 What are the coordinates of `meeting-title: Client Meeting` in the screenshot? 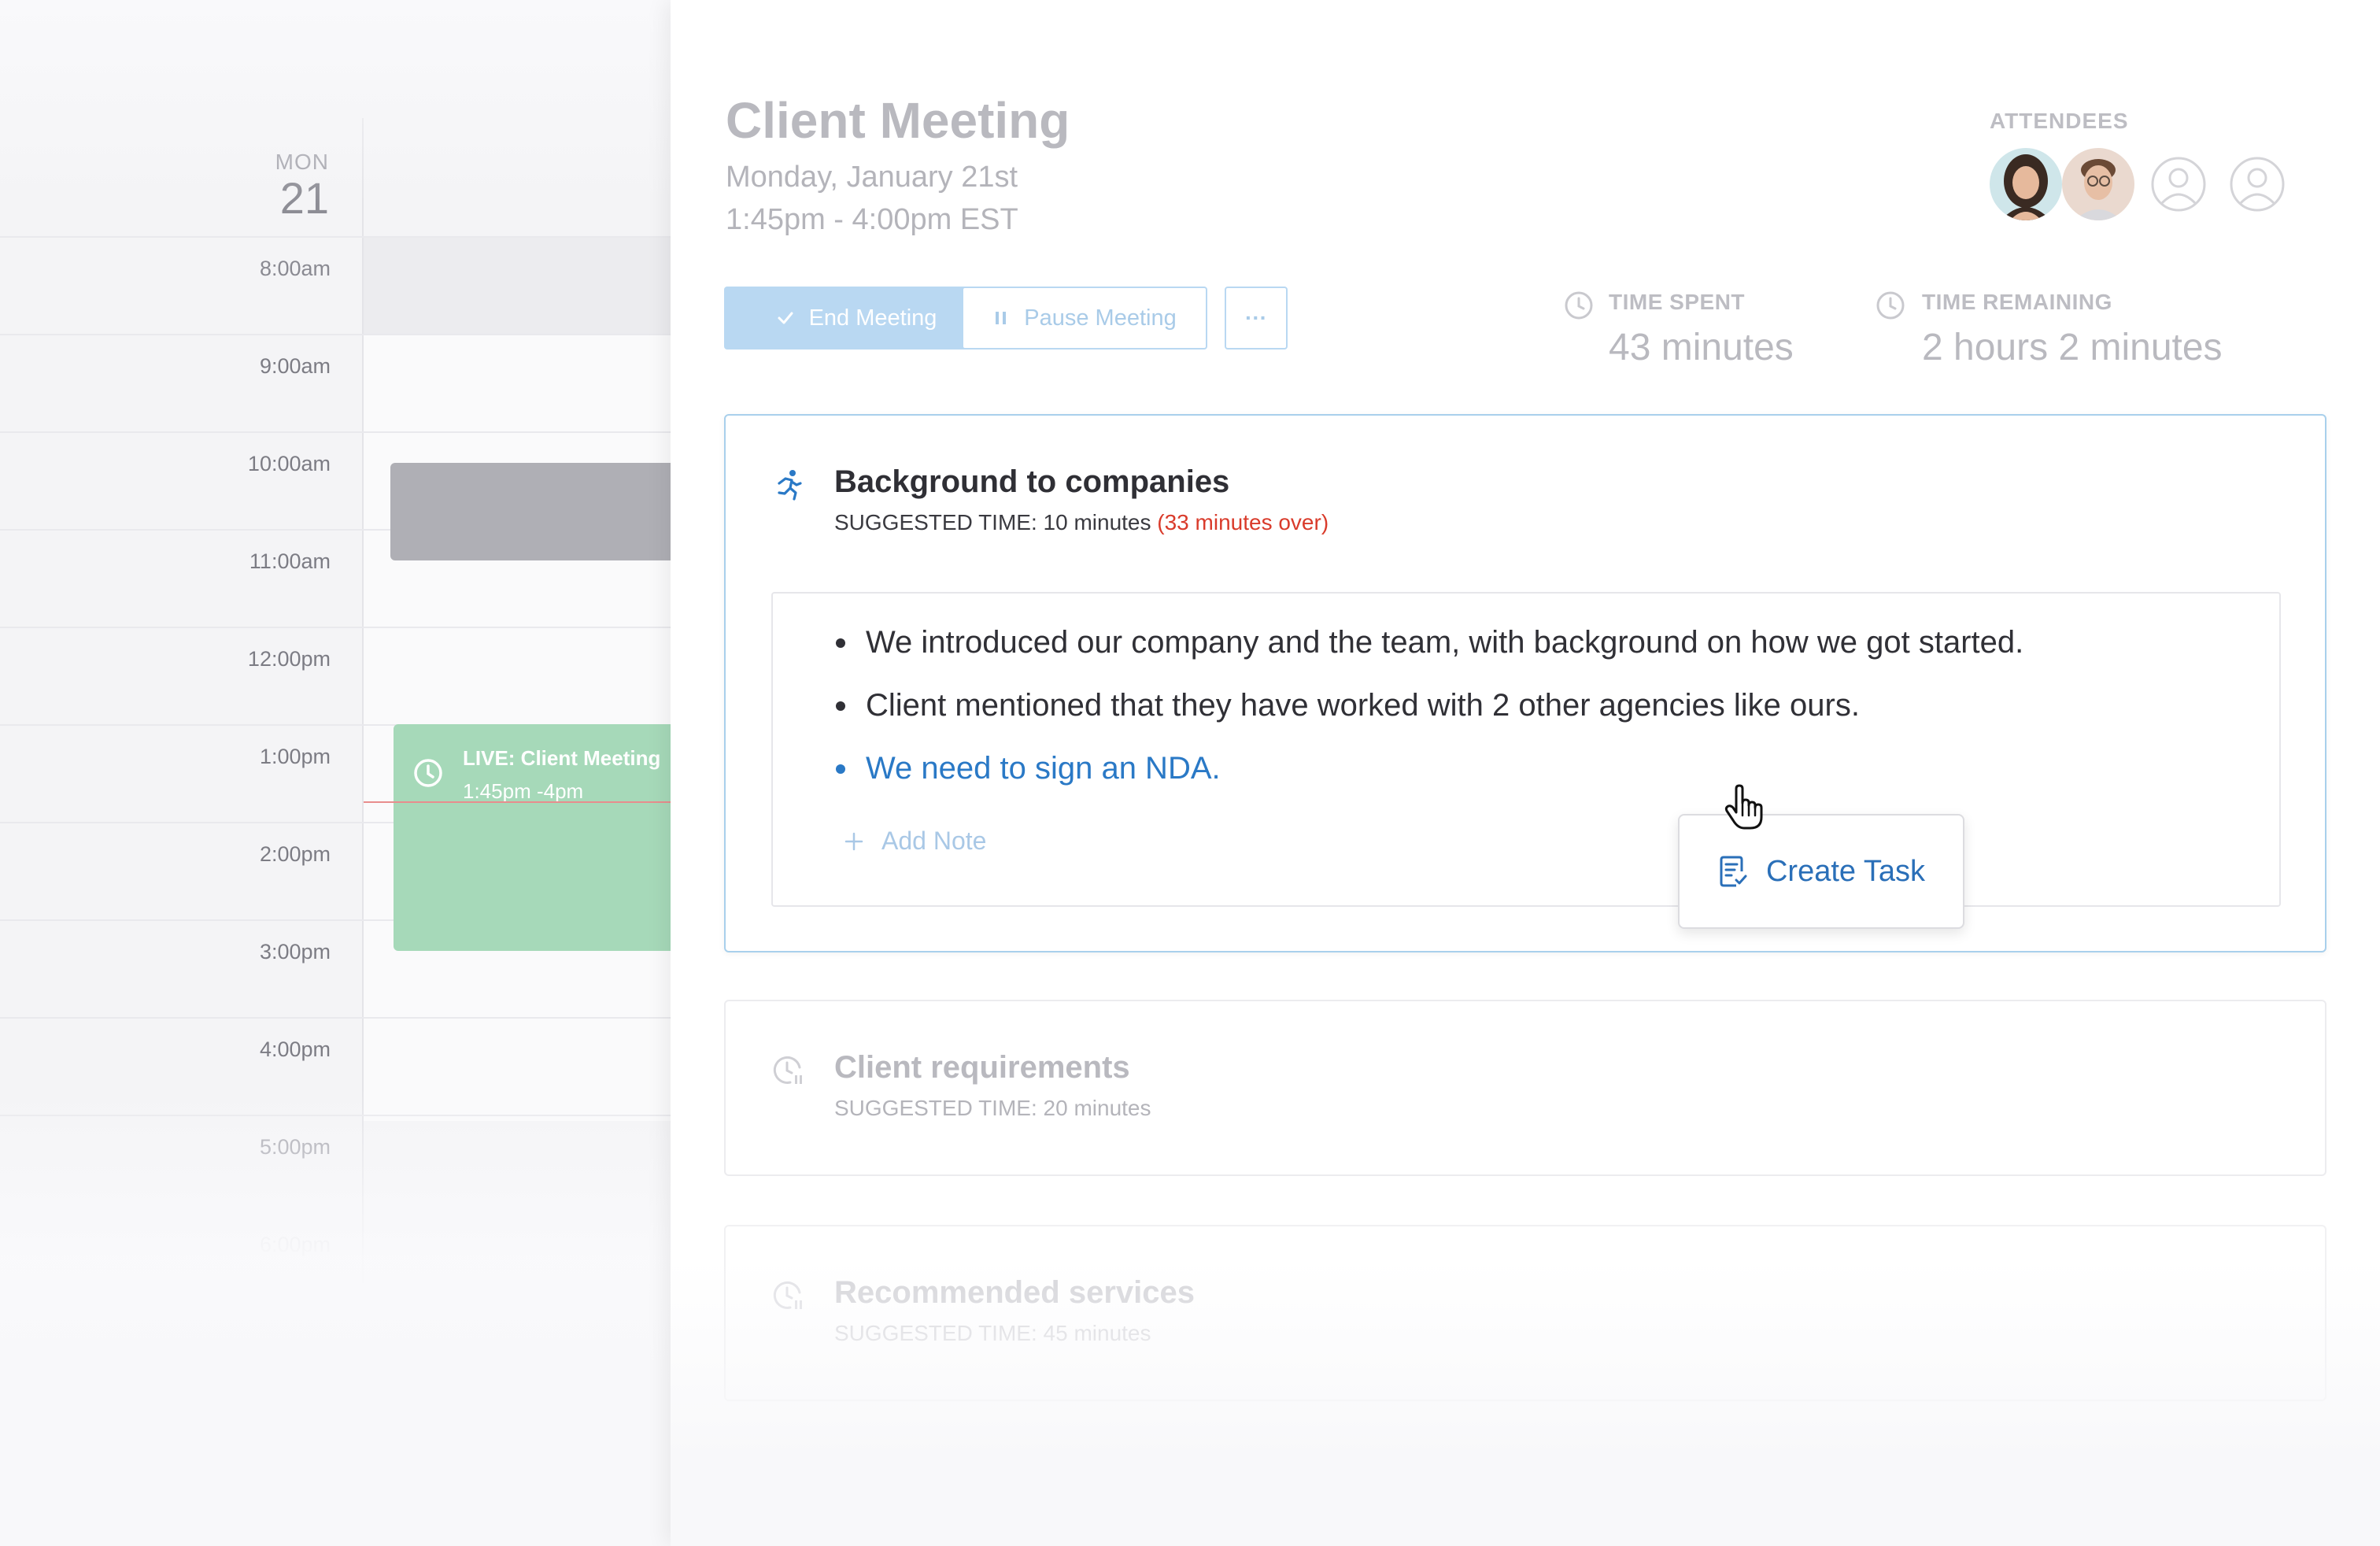 It's located at (898, 120).